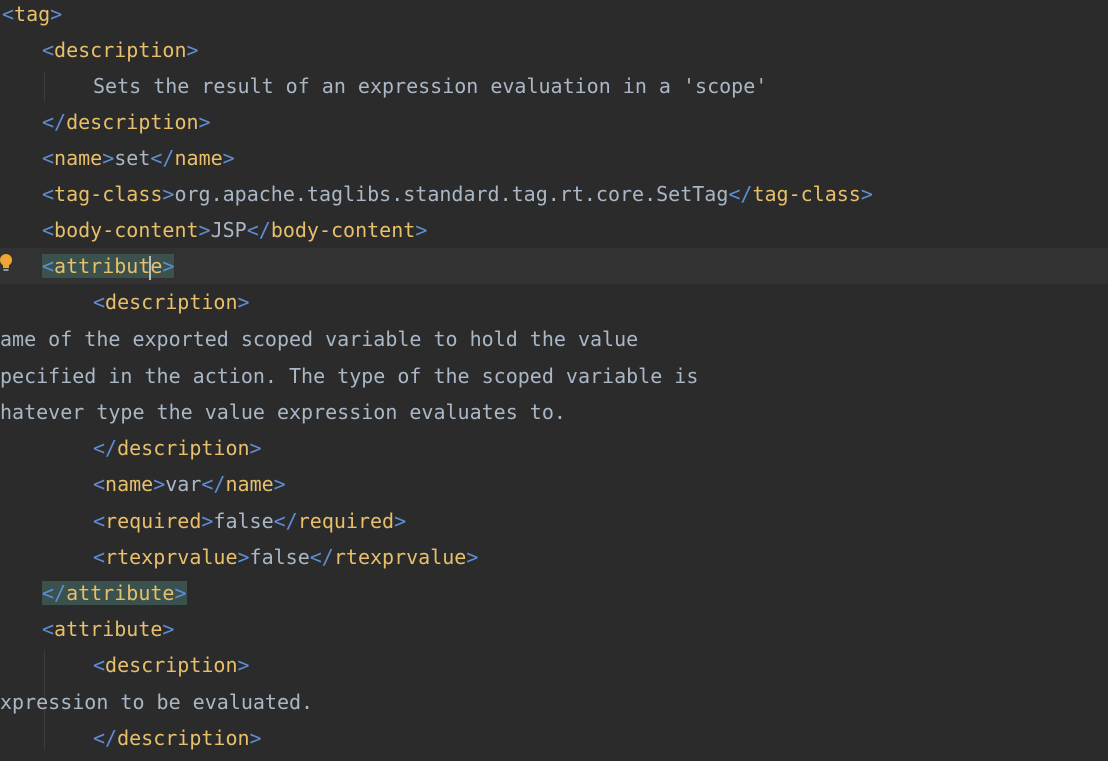 This screenshot has height=761, width=1108. Describe the element at coordinates (554, 266) in the screenshot. I see `current-code-line: <attribute>` at that location.